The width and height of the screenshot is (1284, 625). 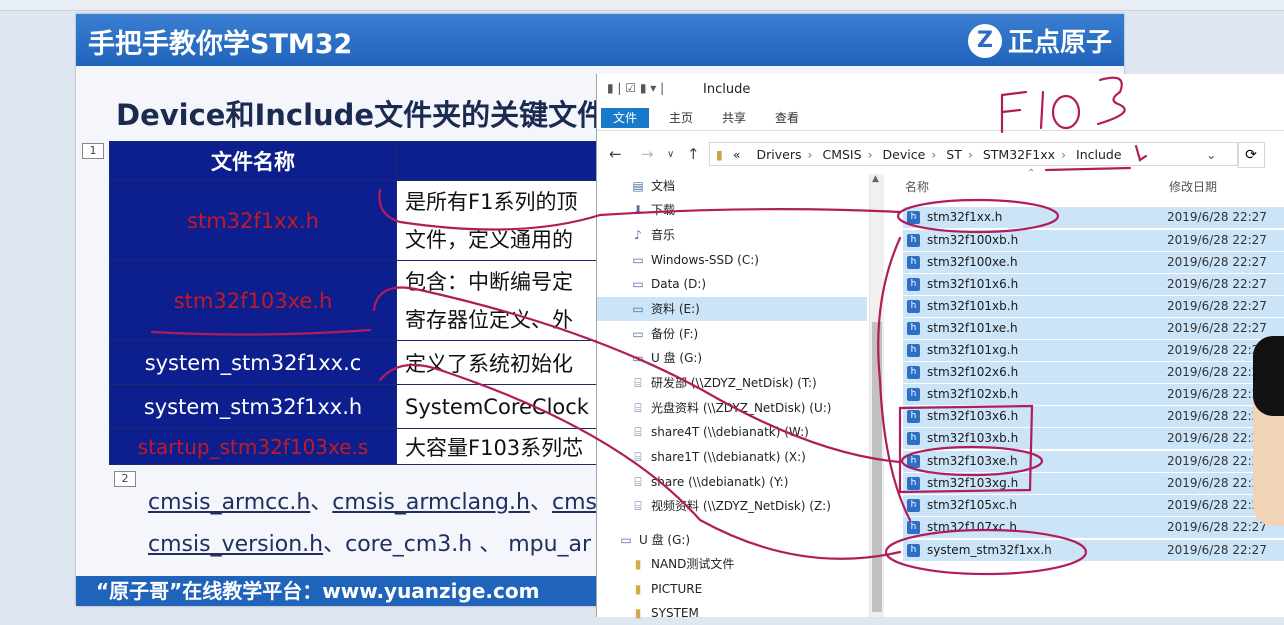 What do you see at coordinates (491, 201) in the screenshot?
I see `desc-line: 是所有F1系列的顶` at bounding box center [491, 201].